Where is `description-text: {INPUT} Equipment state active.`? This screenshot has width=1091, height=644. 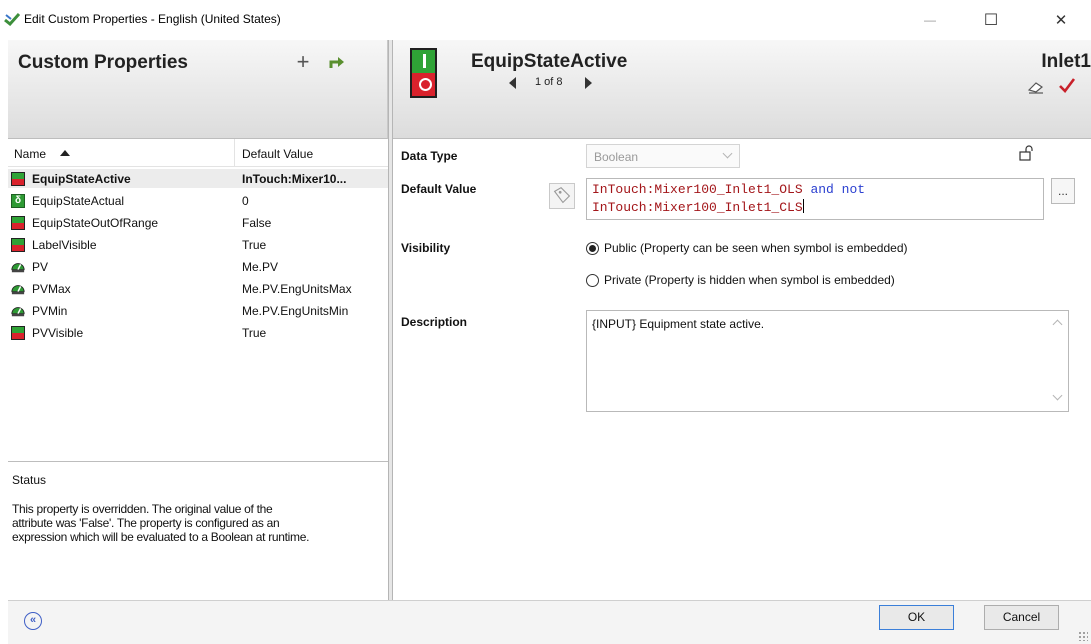
description-text: {INPUT} Equipment state active. is located at coordinates (678, 324).